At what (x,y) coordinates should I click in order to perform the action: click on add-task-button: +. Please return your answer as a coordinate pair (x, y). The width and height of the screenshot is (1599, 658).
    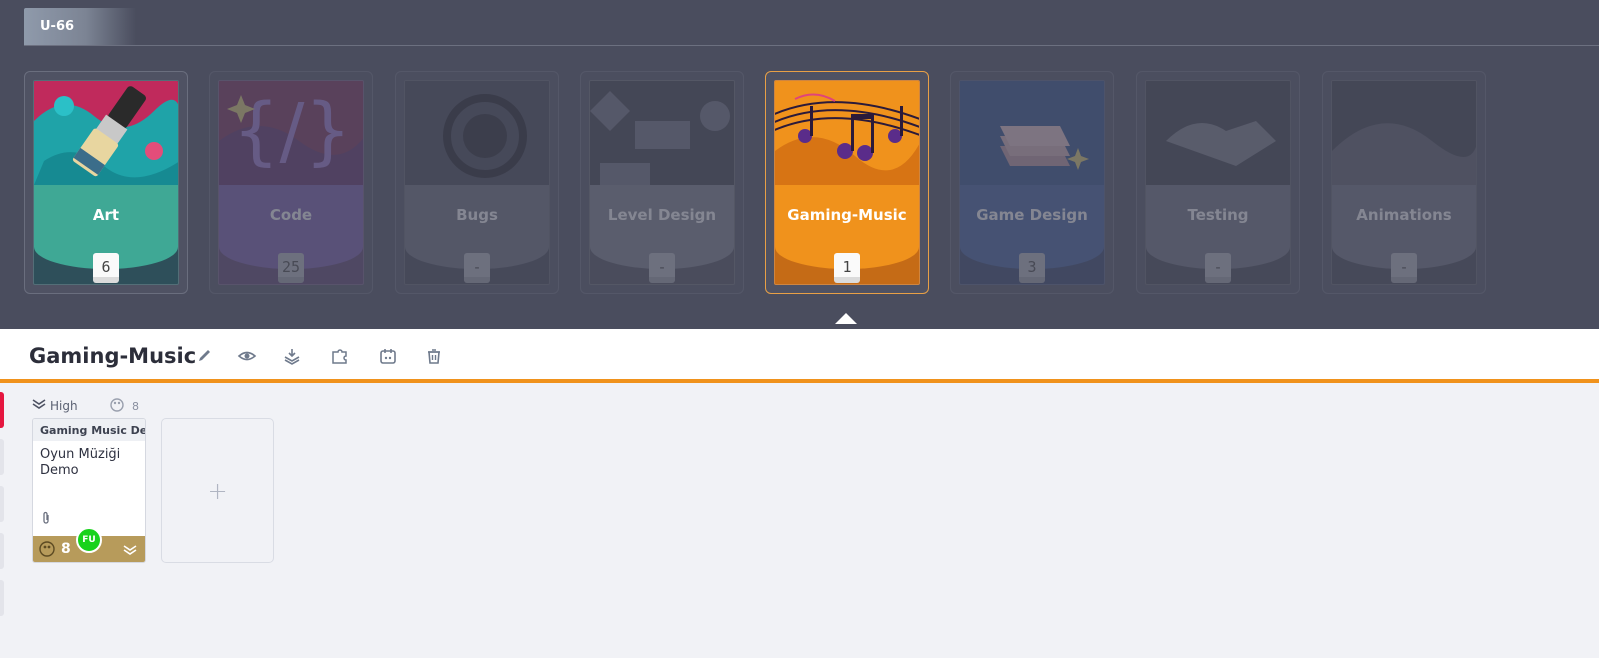
    Looking at the image, I should click on (217, 490).